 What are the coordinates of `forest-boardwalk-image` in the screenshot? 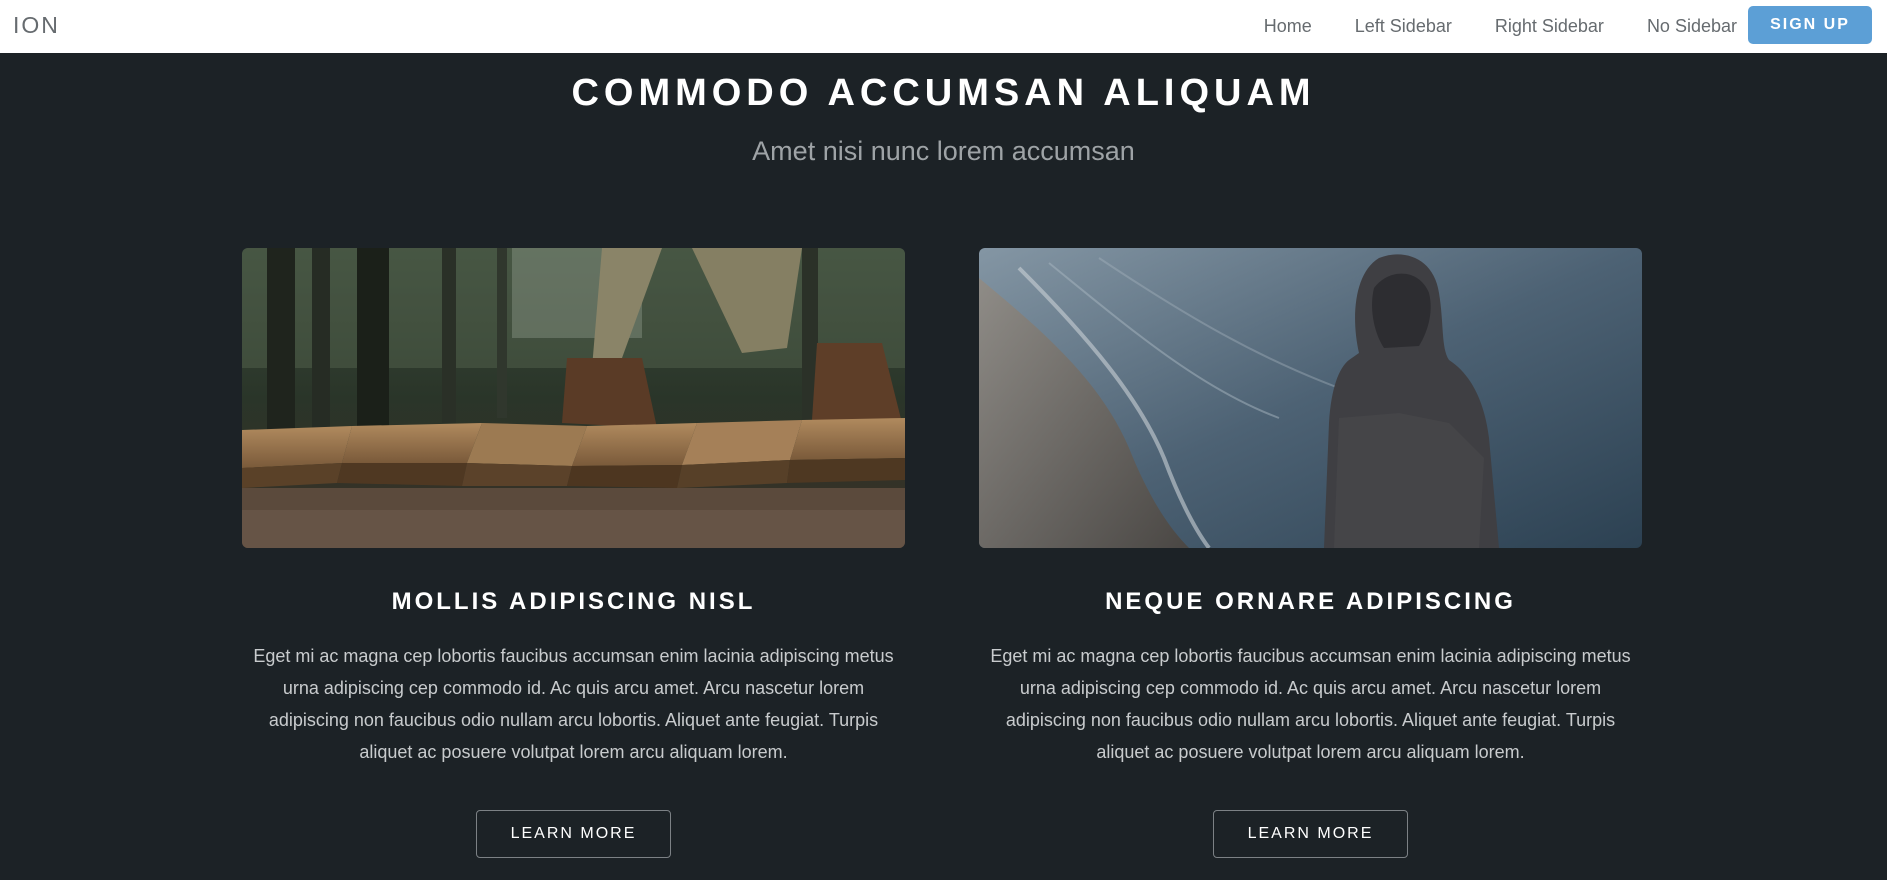 It's located at (573, 398).